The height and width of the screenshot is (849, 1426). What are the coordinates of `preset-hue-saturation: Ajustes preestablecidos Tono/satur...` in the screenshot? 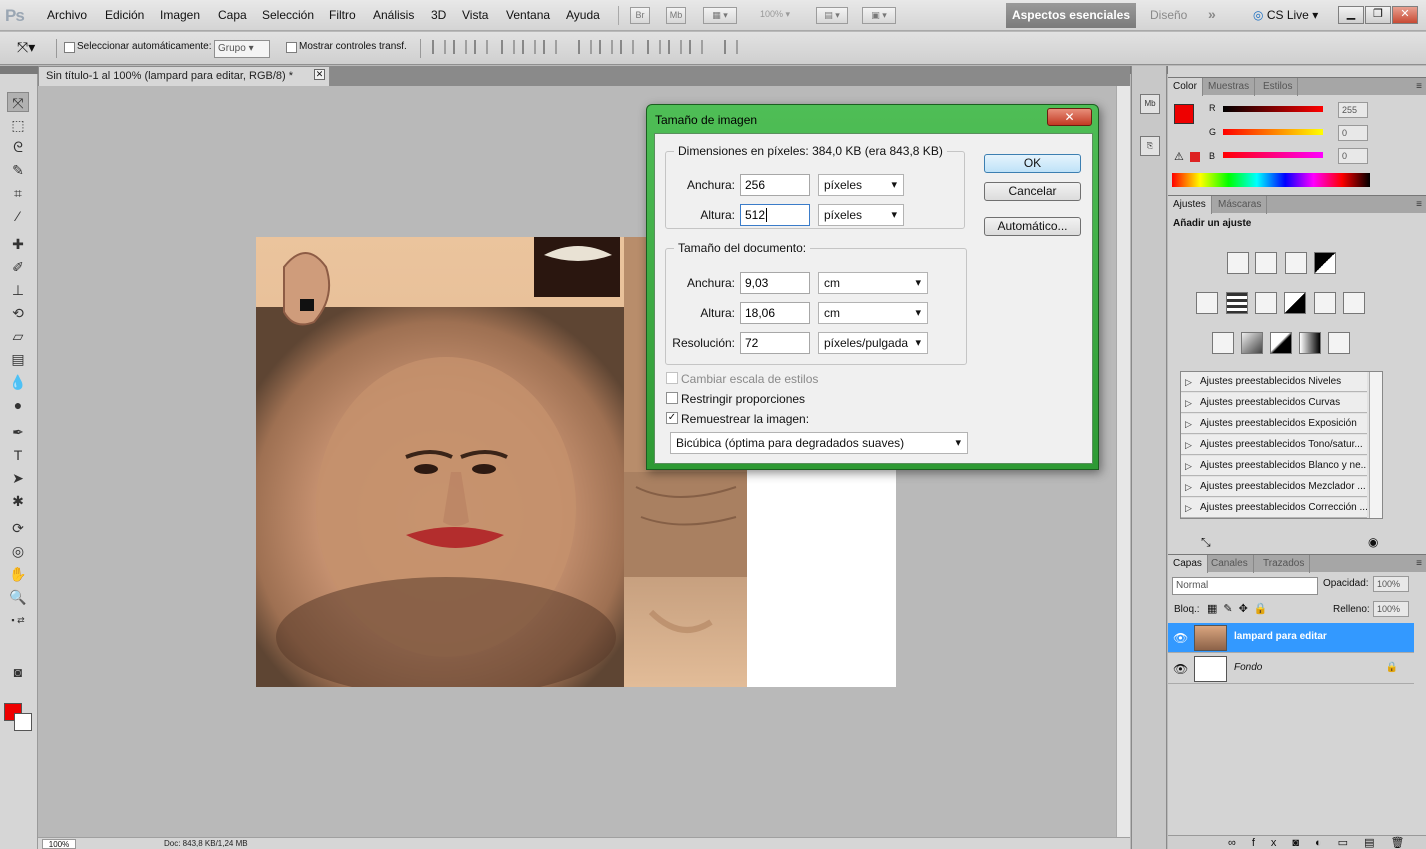 It's located at (1274, 445).